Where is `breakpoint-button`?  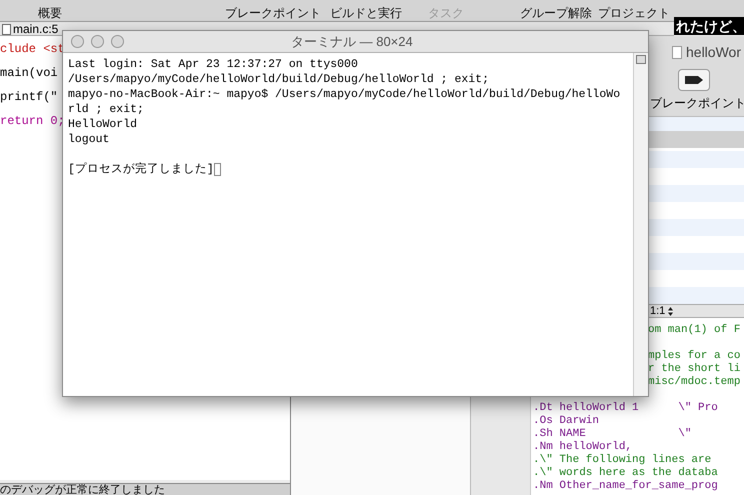
breakpoint-button is located at coordinates (694, 80).